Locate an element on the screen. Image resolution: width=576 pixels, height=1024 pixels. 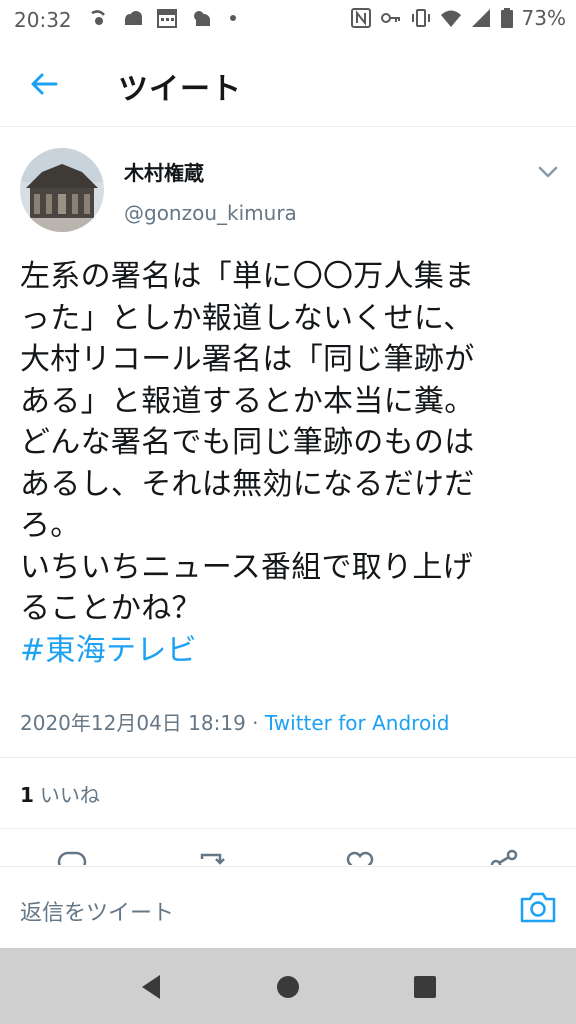
status-system-icons: 73% is located at coordinates (458, 18).